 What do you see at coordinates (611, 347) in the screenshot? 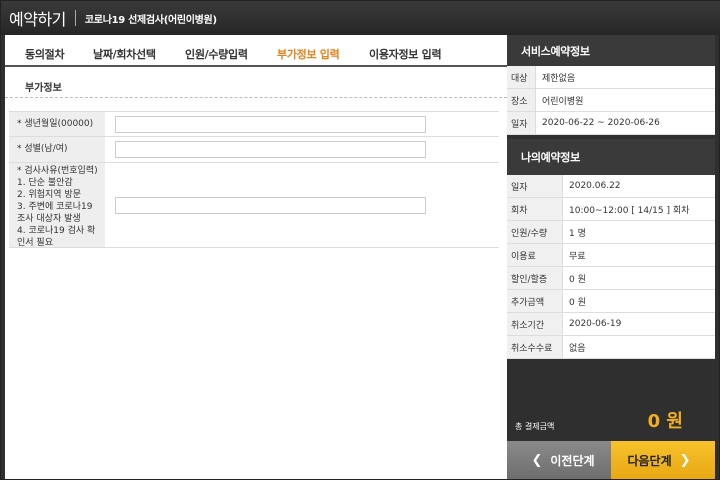
I see `my-info-row: 취소수수료 없음` at bounding box center [611, 347].